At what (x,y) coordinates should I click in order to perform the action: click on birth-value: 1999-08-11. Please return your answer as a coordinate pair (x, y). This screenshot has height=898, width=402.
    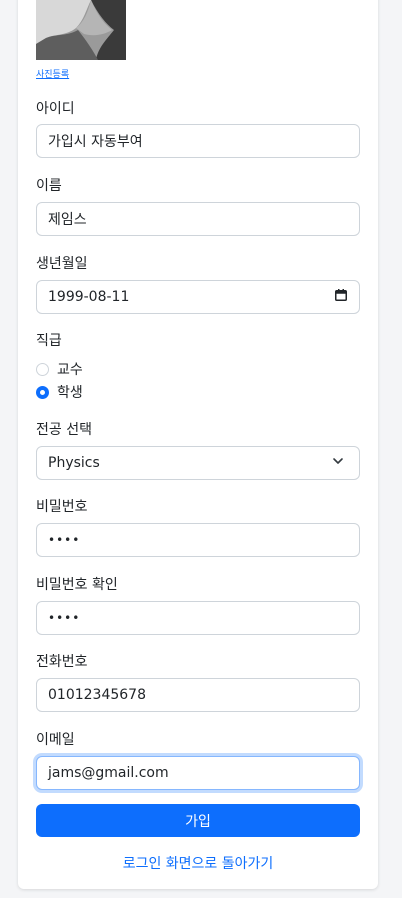
    Looking at the image, I should click on (89, 297).